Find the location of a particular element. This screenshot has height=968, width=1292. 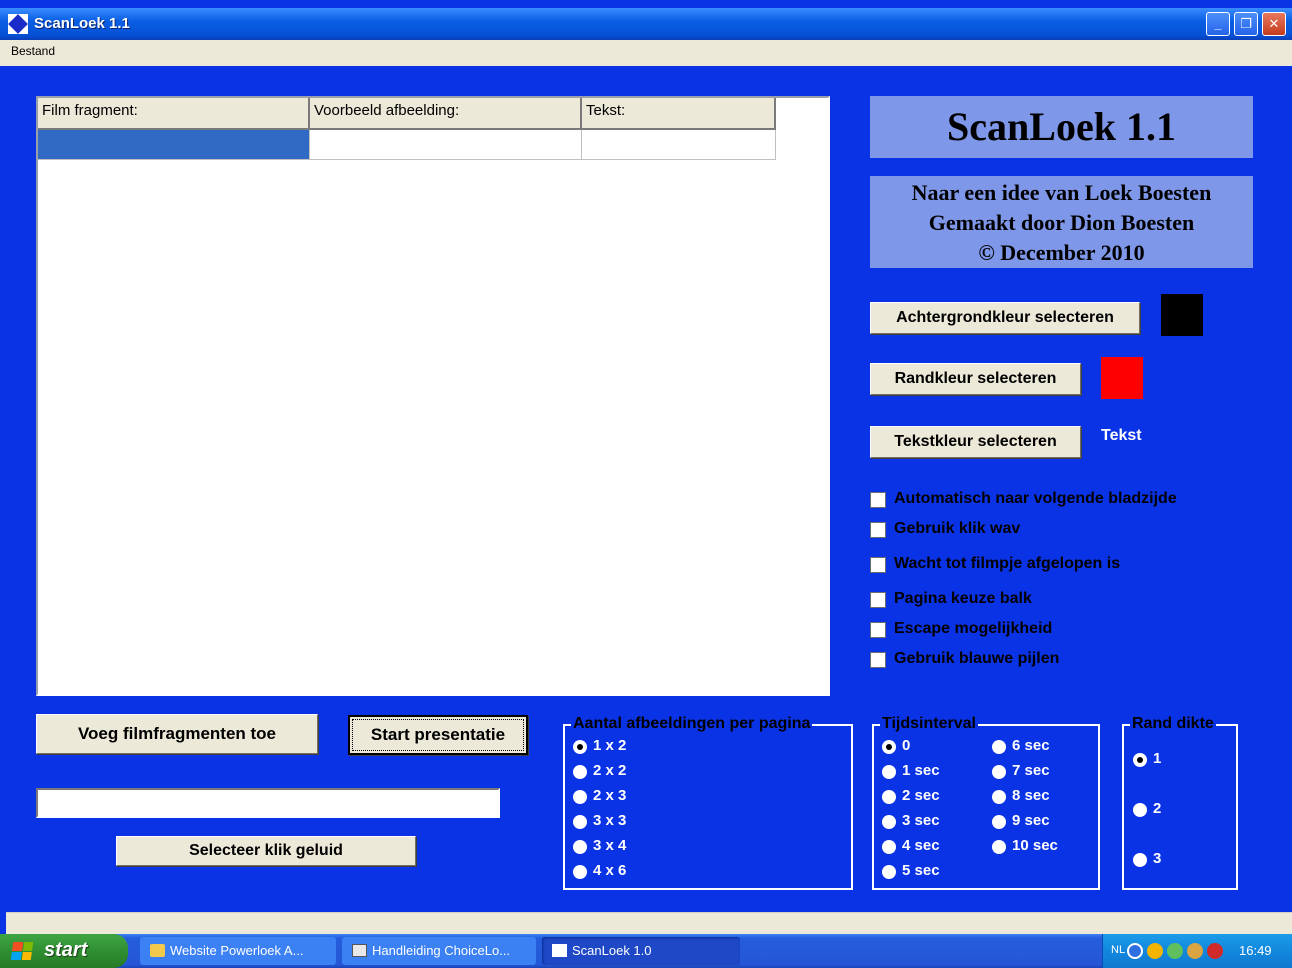

radio-label: 7 sec is located at coordinates (1031, 770).